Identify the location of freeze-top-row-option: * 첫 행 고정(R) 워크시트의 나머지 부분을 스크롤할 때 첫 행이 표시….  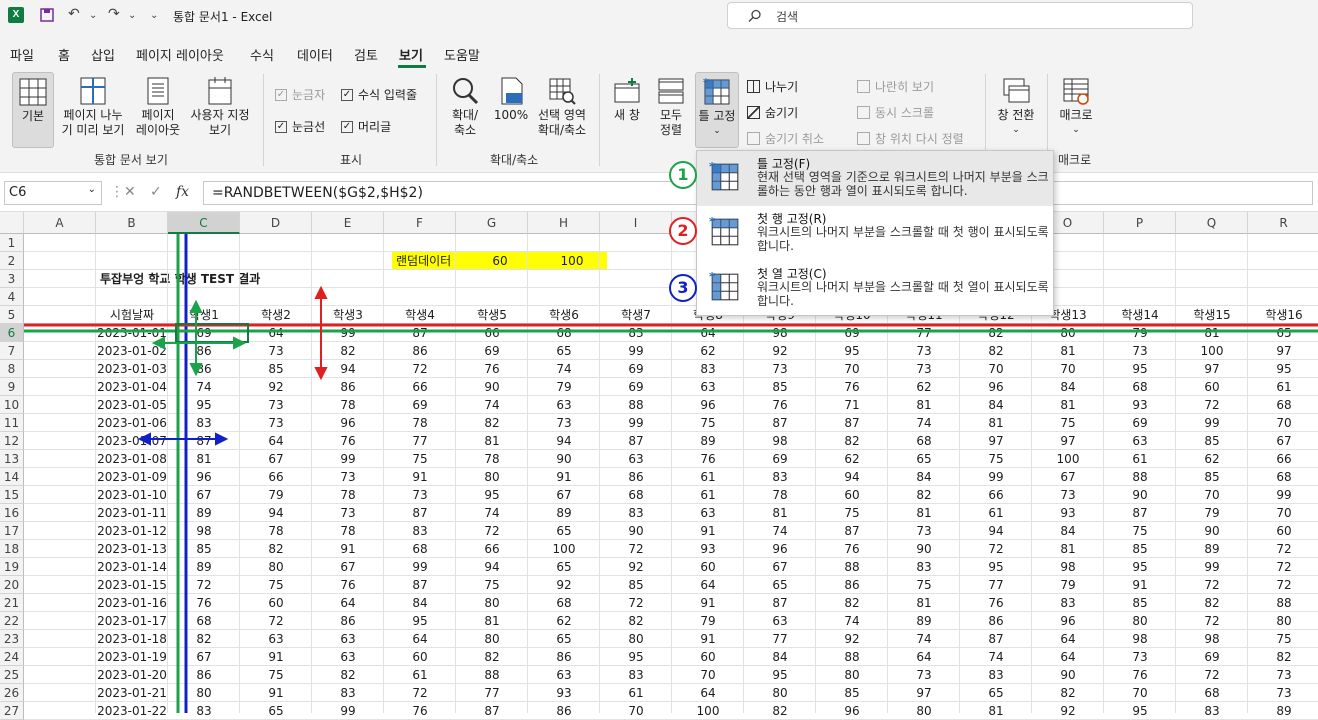
(875, 233).